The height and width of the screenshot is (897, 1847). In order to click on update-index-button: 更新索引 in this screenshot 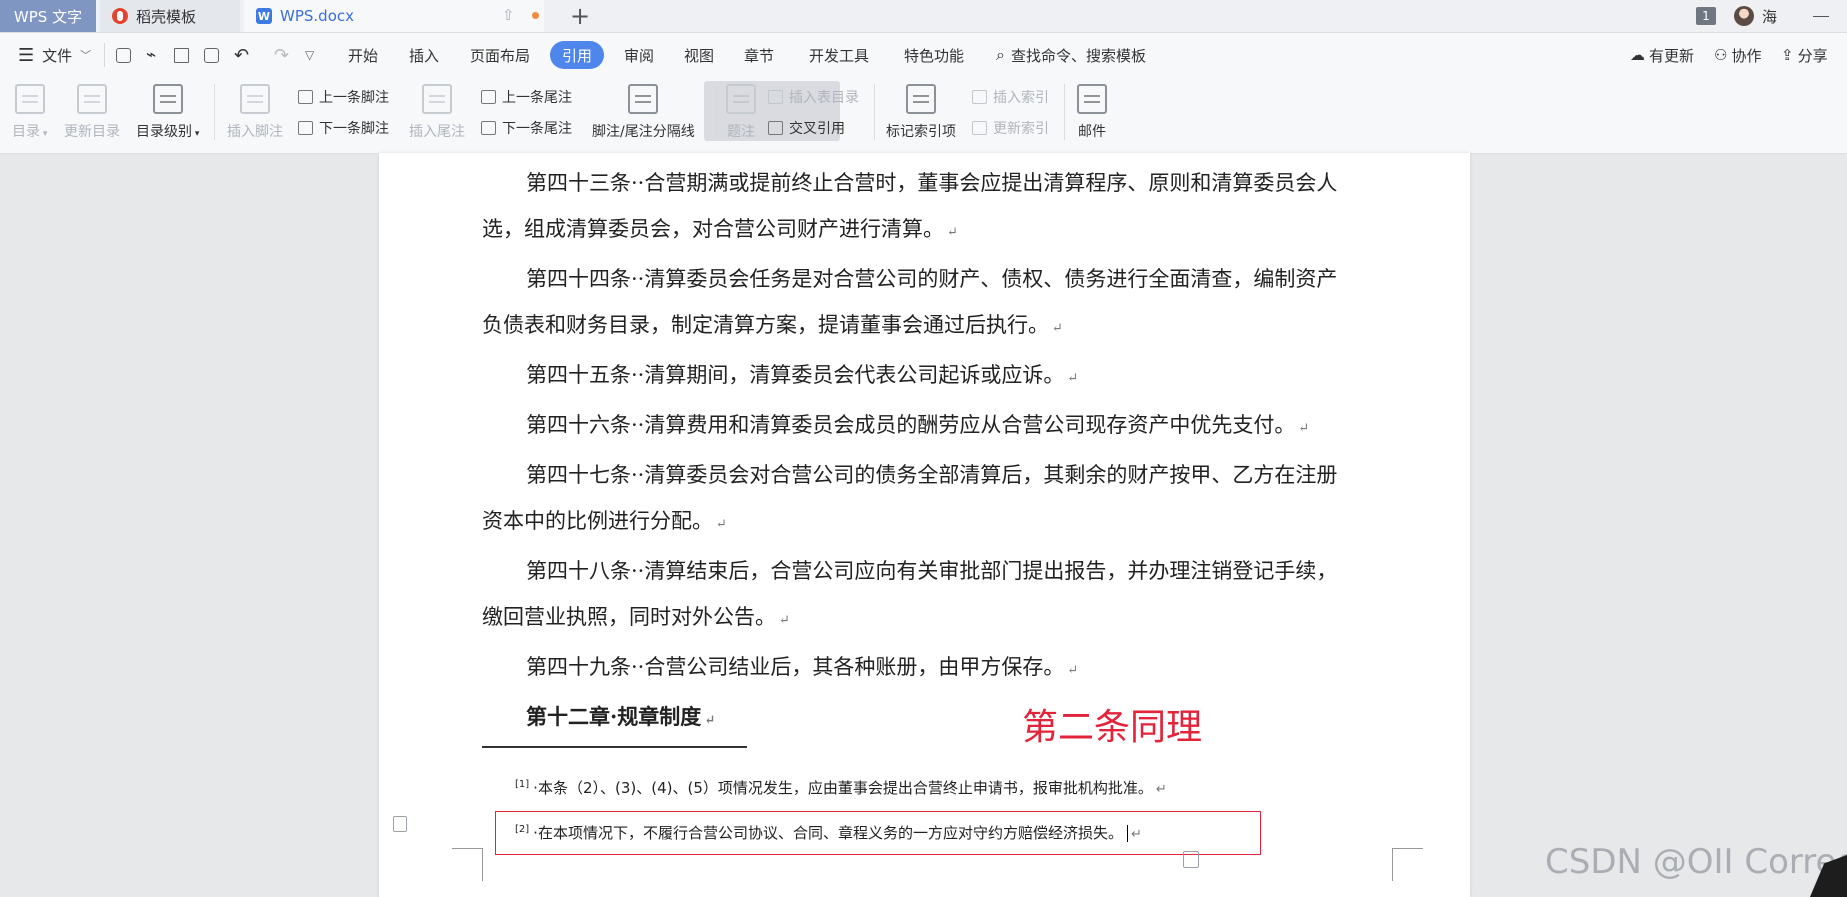, I will do `click(1010, 128)`.